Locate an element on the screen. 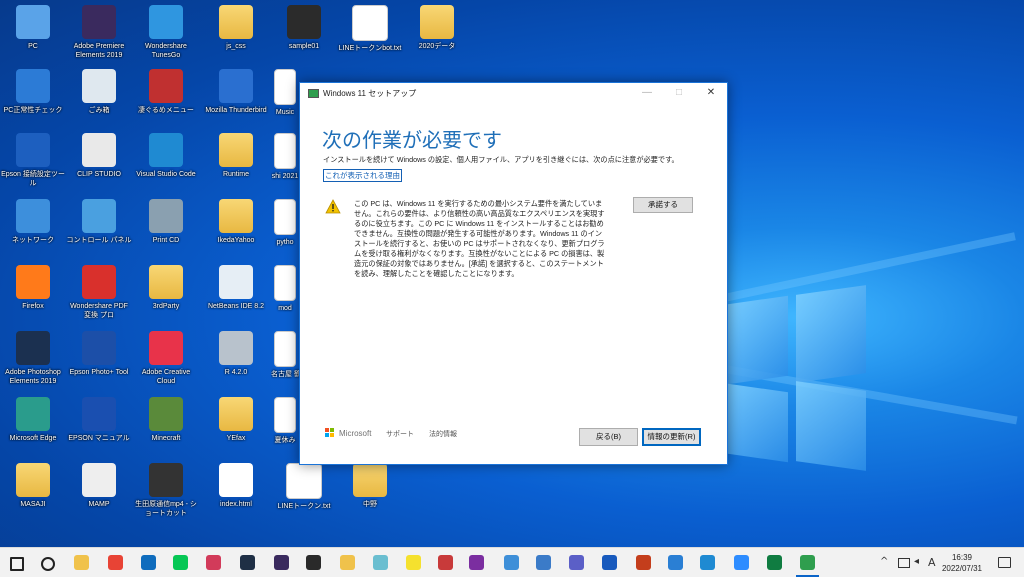  minimize-button: — is located at coordinates (647, 93).